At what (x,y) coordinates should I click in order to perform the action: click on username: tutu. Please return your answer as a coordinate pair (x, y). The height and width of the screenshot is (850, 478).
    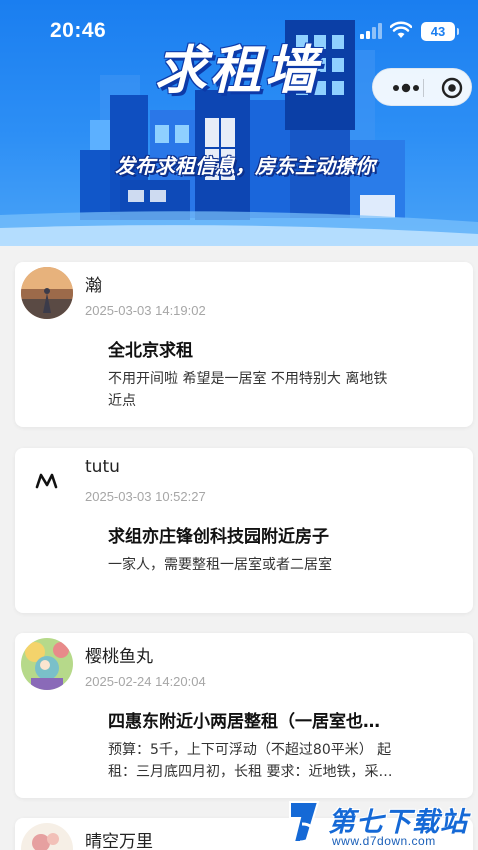
    Looking at the image, I should click on (102, 467).